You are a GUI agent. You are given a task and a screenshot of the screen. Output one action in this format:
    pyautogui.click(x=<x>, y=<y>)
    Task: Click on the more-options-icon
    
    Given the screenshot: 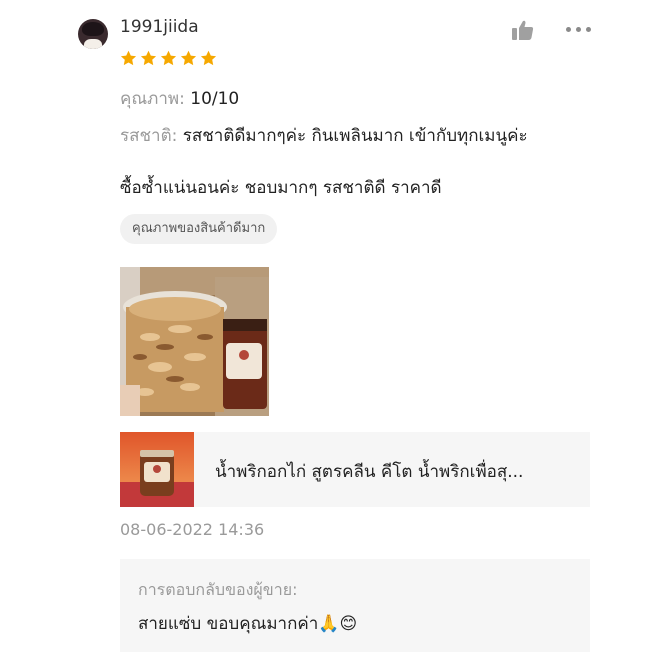 What is the action you would take?
    pyautogui.click(x=579, y=30)
    